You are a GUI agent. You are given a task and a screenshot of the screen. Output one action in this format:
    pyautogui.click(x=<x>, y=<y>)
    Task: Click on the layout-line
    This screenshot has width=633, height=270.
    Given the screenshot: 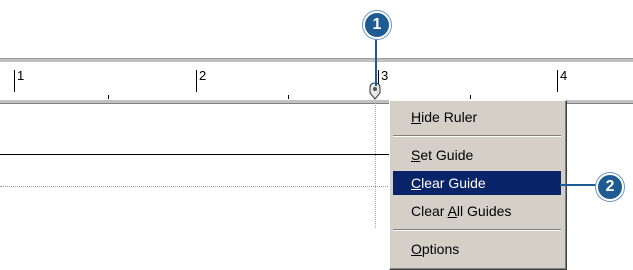 What is the action you would take?
    pyautogui.click(x=195, y=154)
    